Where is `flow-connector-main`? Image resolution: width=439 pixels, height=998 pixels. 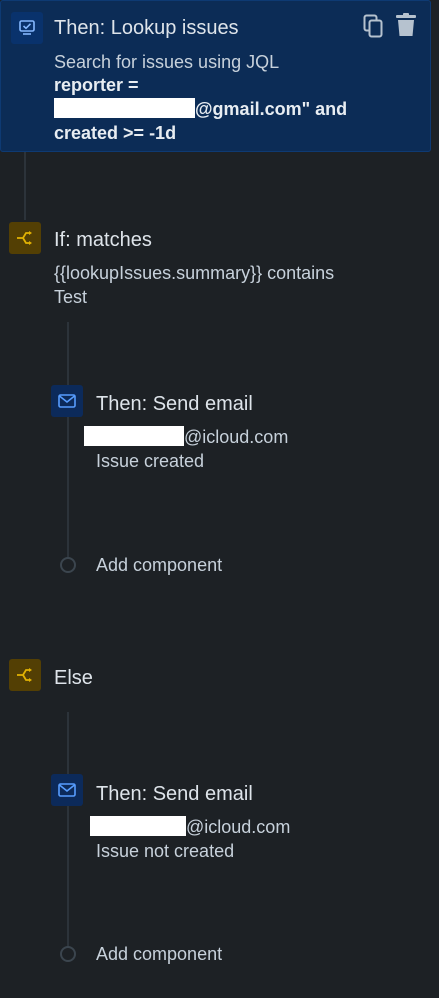 flow-connector-main is located at coordinates (25, 186).